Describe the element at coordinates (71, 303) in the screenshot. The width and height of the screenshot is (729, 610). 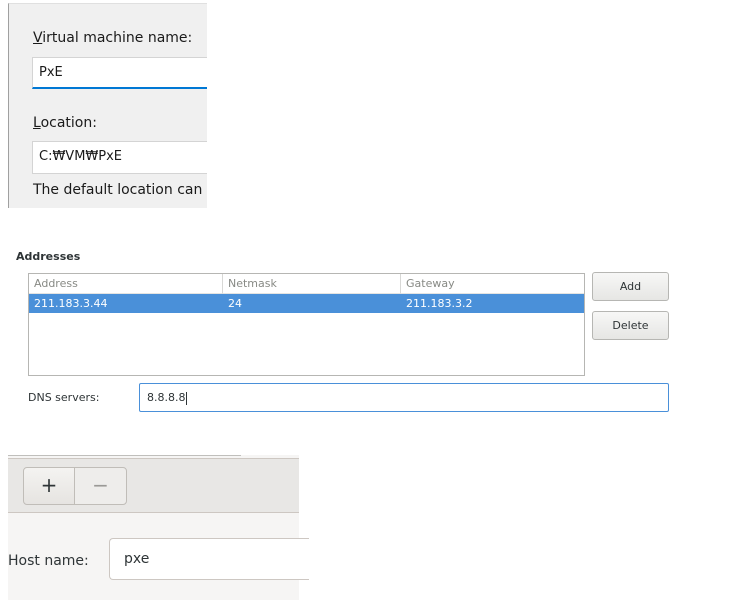
I see `cell-address: 211.183.3.44` at that location.